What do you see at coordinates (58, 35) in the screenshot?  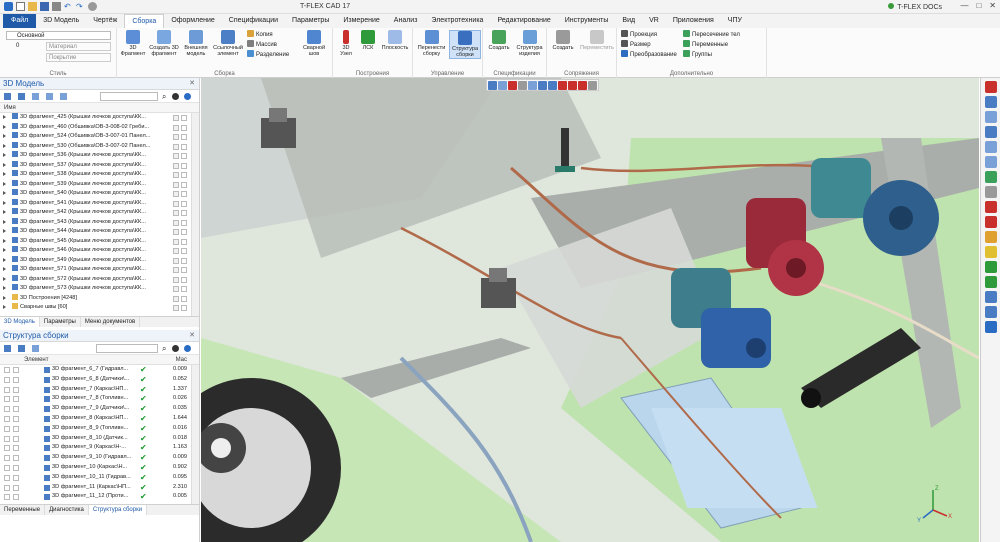 I see `style-select: Основной` at bounding box center [58, 35].